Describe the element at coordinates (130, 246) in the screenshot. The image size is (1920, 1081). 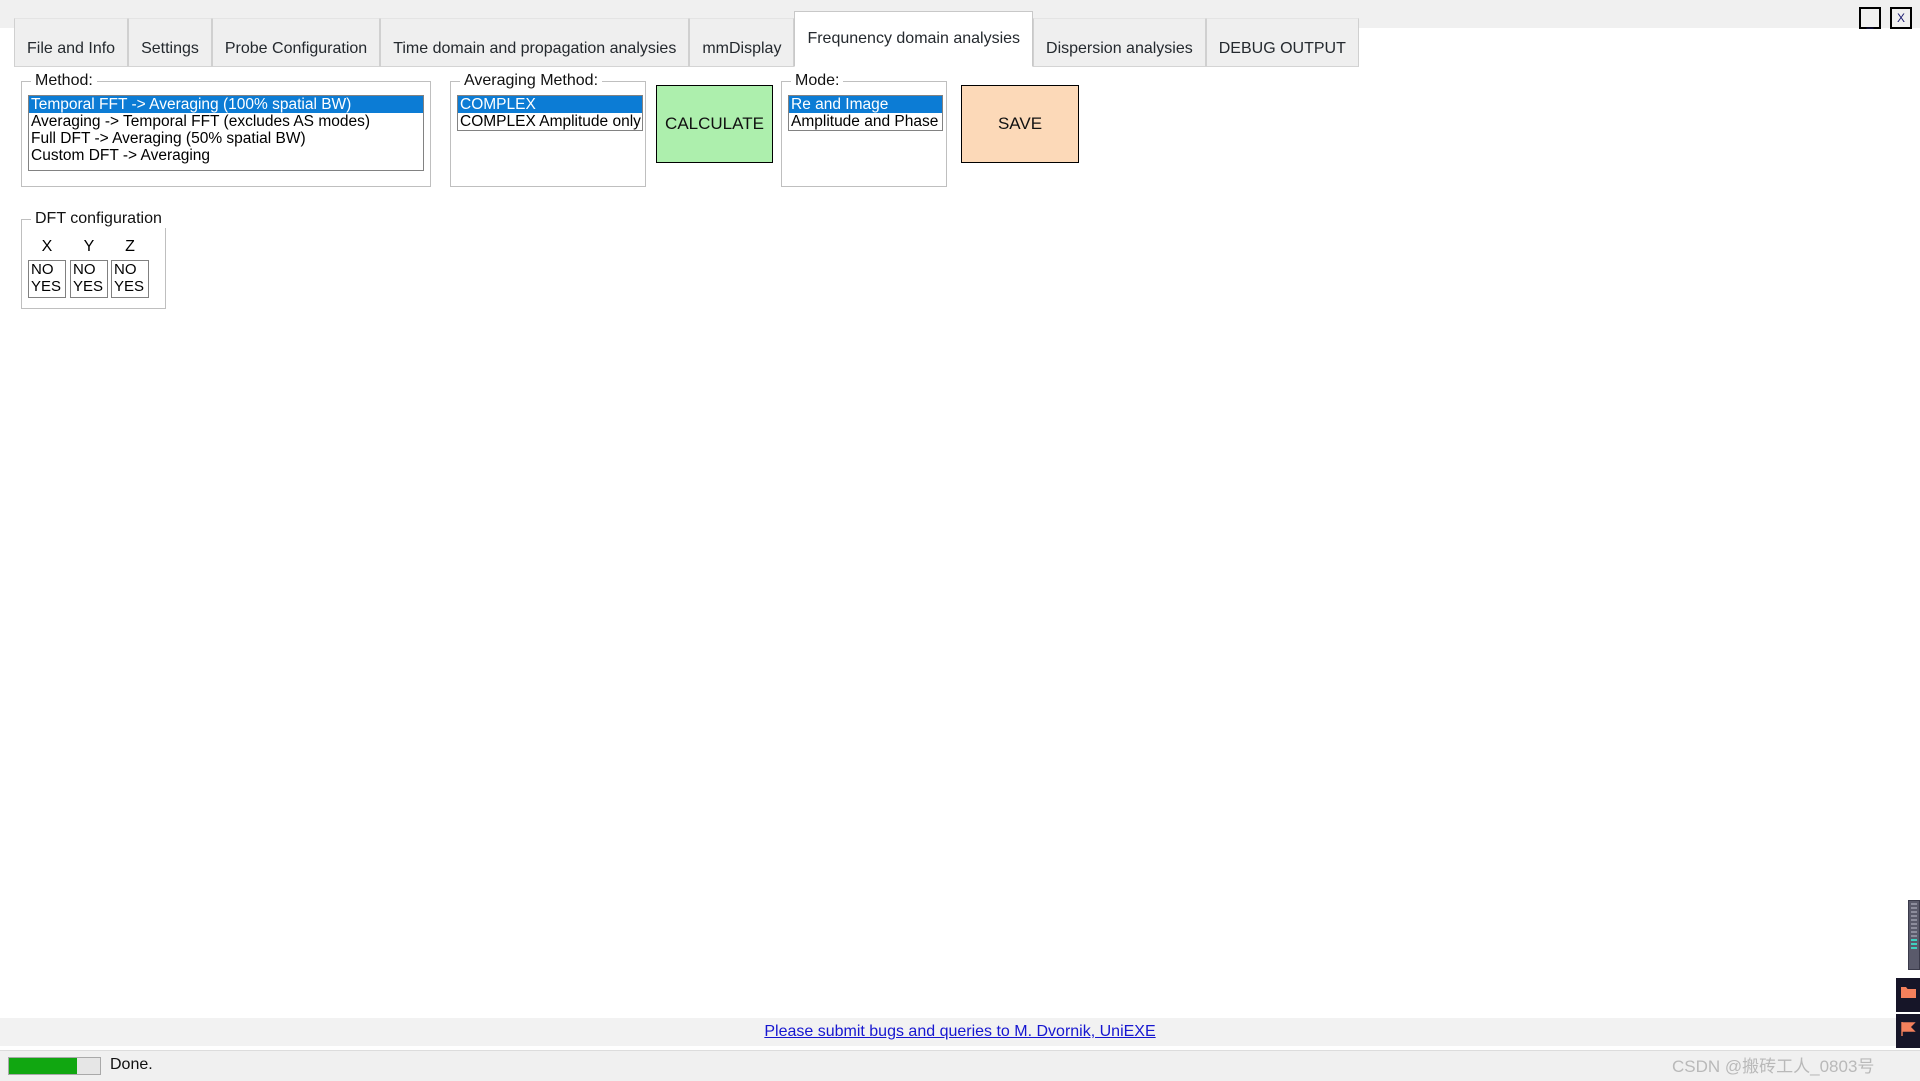
I see `dft-axis-label-z: Z` at that location.